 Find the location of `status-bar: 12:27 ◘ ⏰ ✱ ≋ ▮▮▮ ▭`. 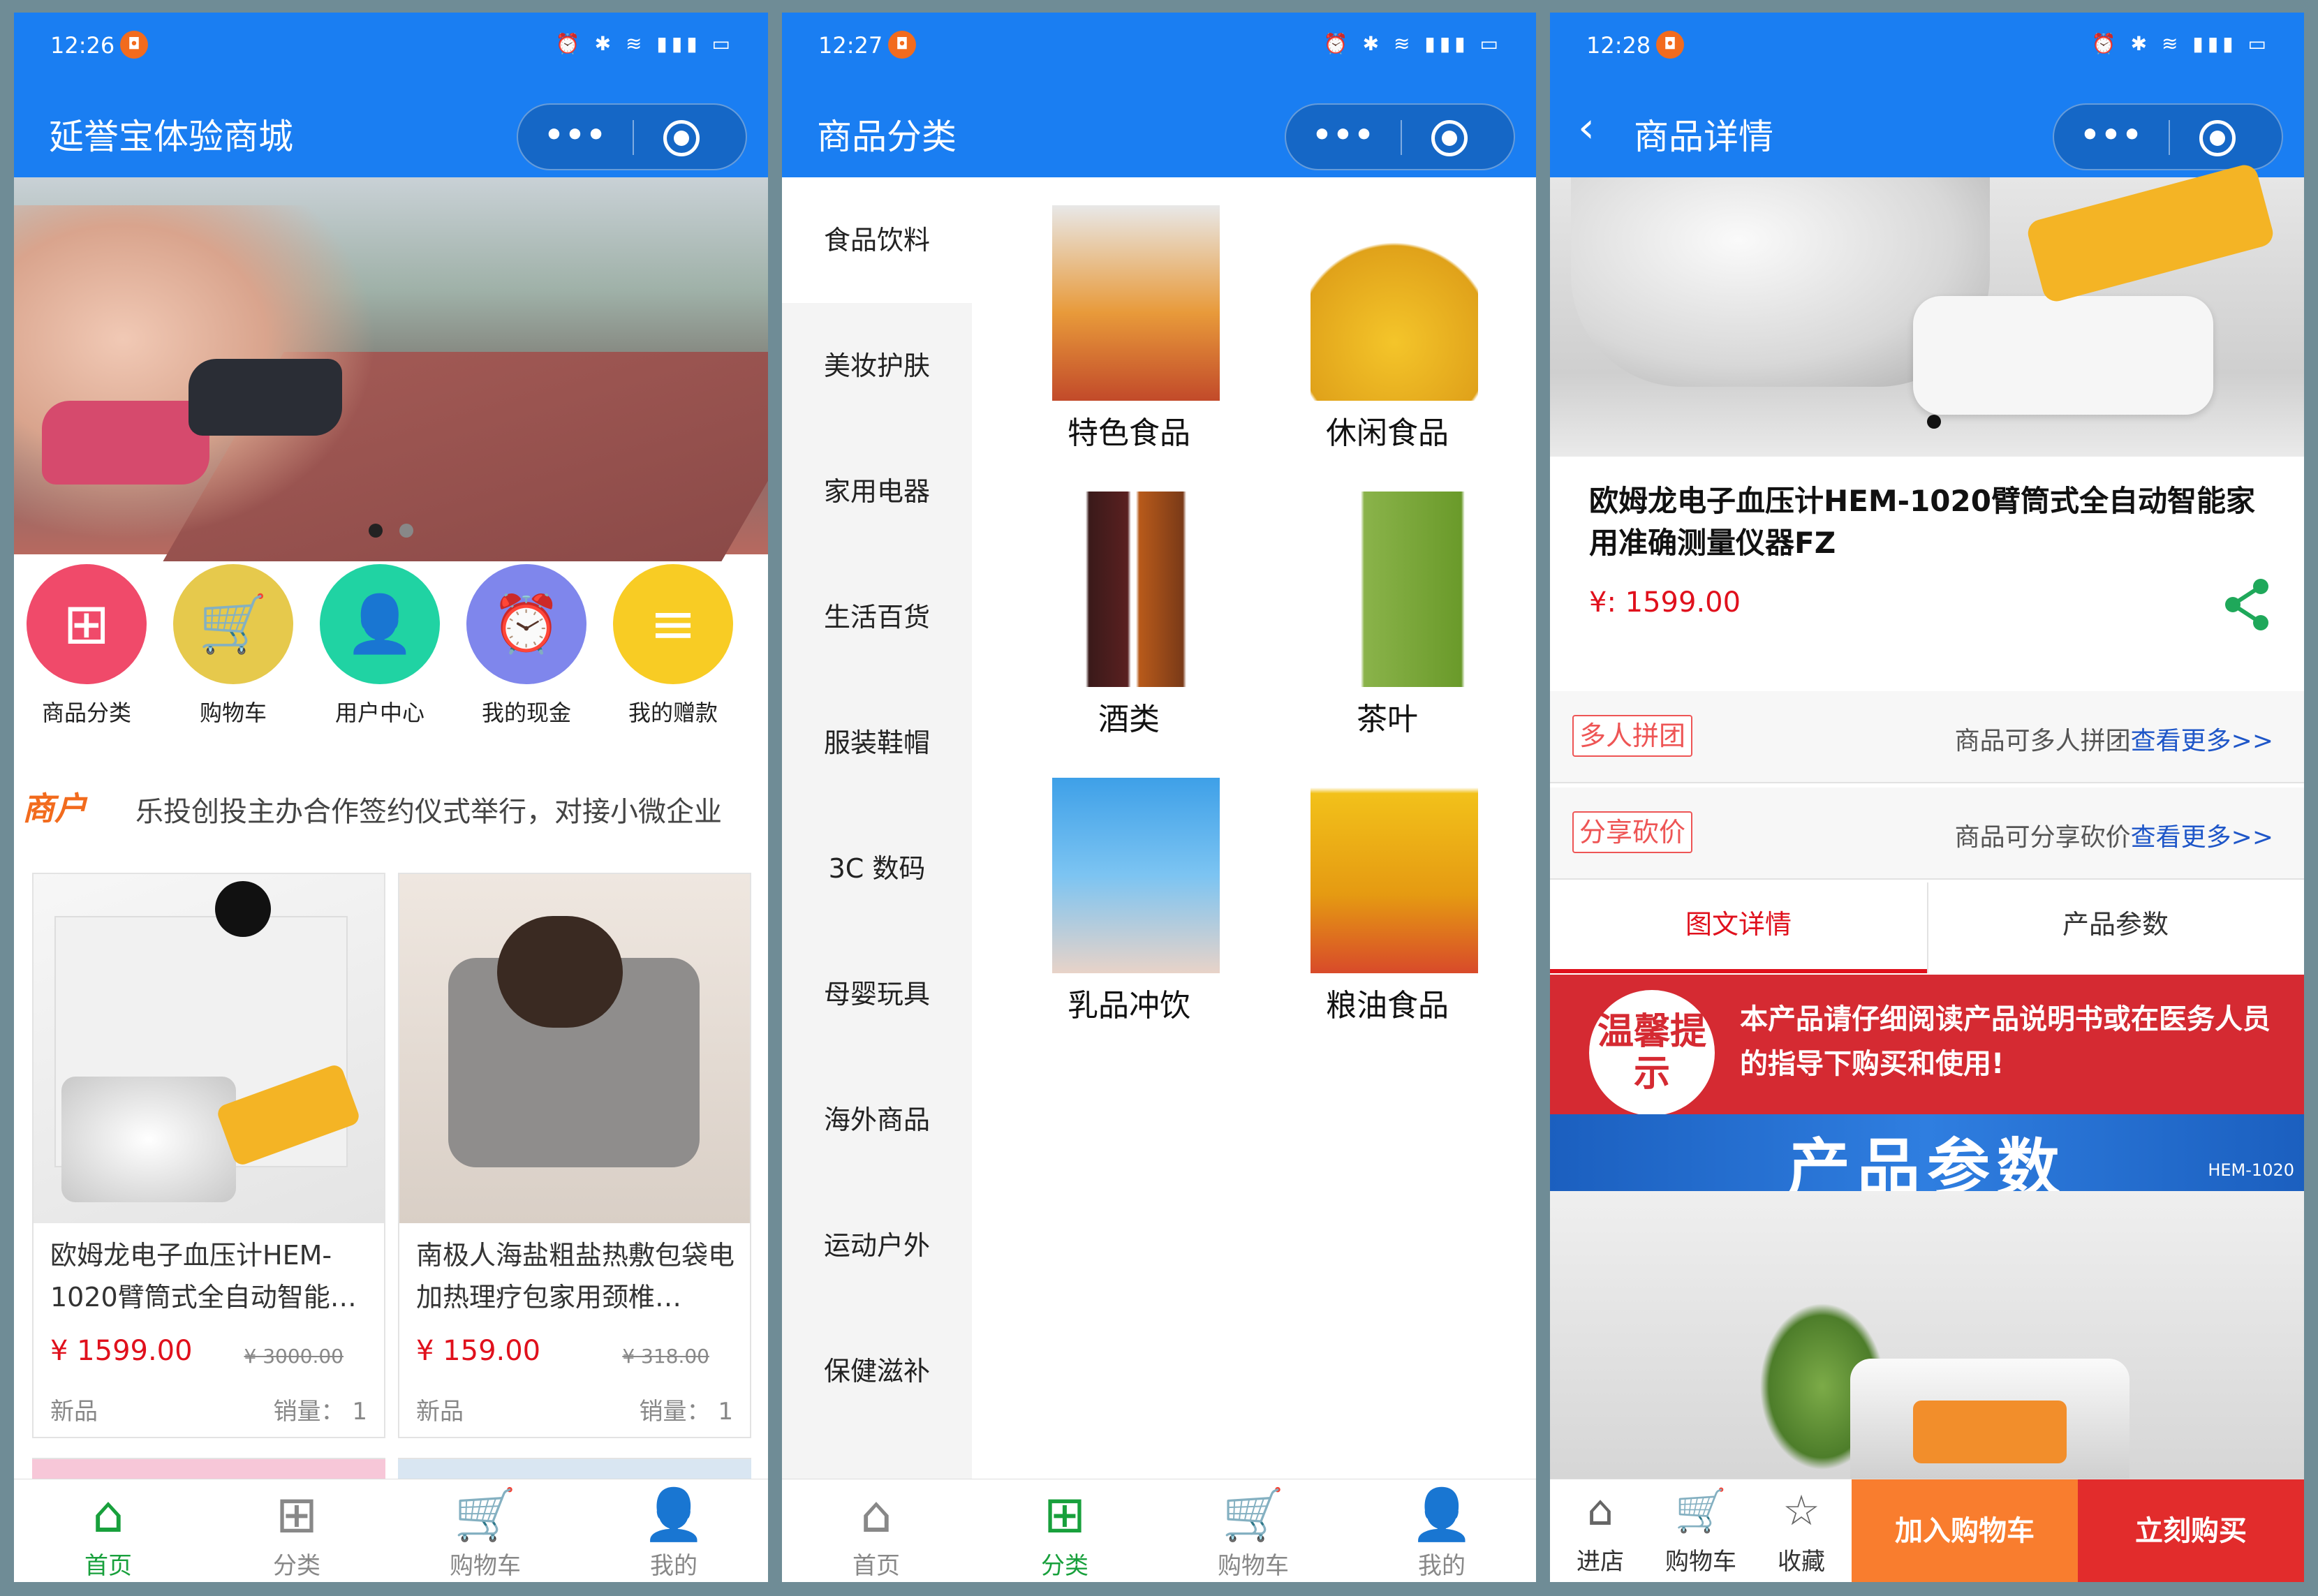

status-bar: 12:27 ◘ ⏰ ✱ ≋ ▮▮▮ ▭ is located at coordinates (1159, 47).